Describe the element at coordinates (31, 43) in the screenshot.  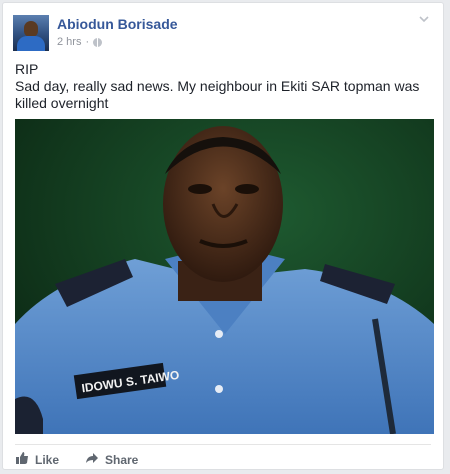
I see `avatar-body` at that location.